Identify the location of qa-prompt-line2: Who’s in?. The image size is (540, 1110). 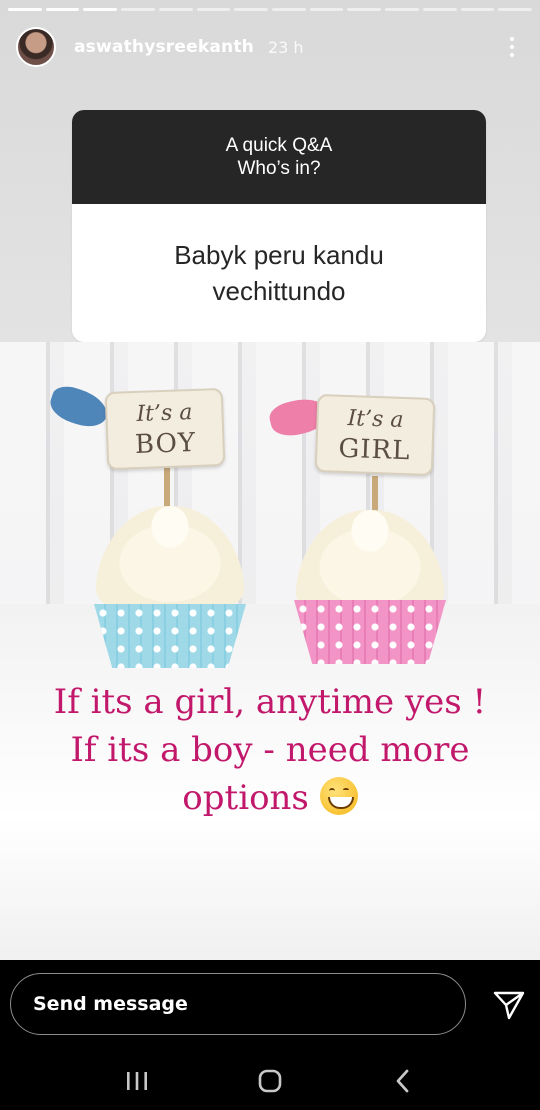
(279, 168).